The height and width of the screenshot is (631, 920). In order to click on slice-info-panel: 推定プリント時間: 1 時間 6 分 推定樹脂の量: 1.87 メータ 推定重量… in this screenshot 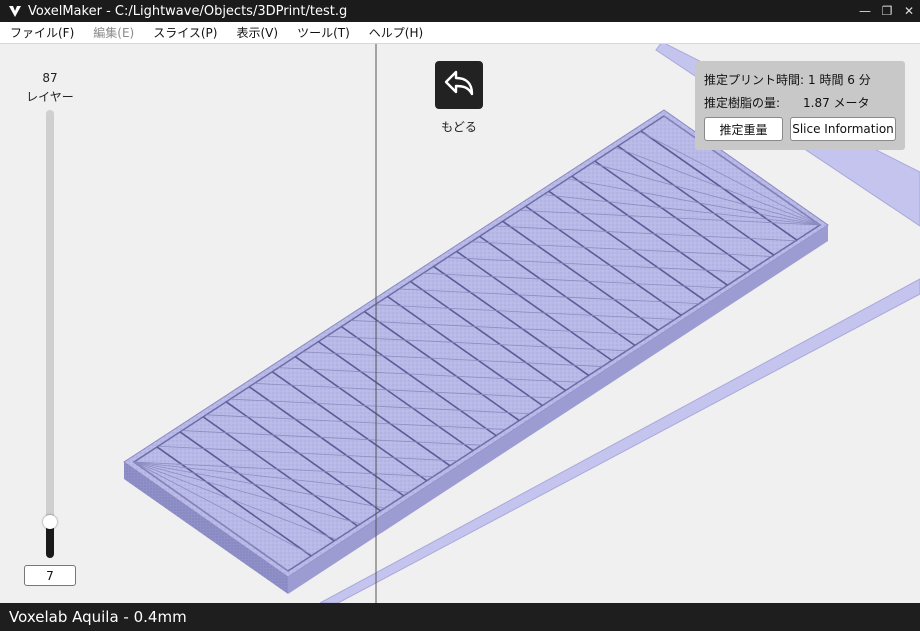, I will do `click(800, 105)`.